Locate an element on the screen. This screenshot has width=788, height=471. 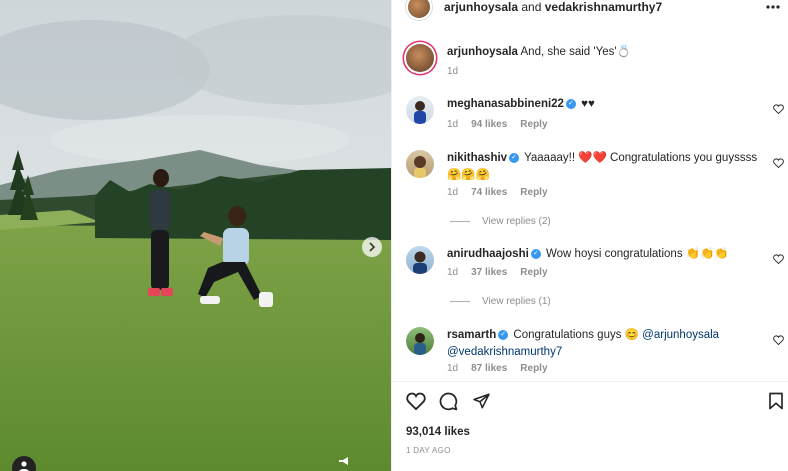
comment-body: Congratulations guys 😊 is located at coordinates (578, 335).